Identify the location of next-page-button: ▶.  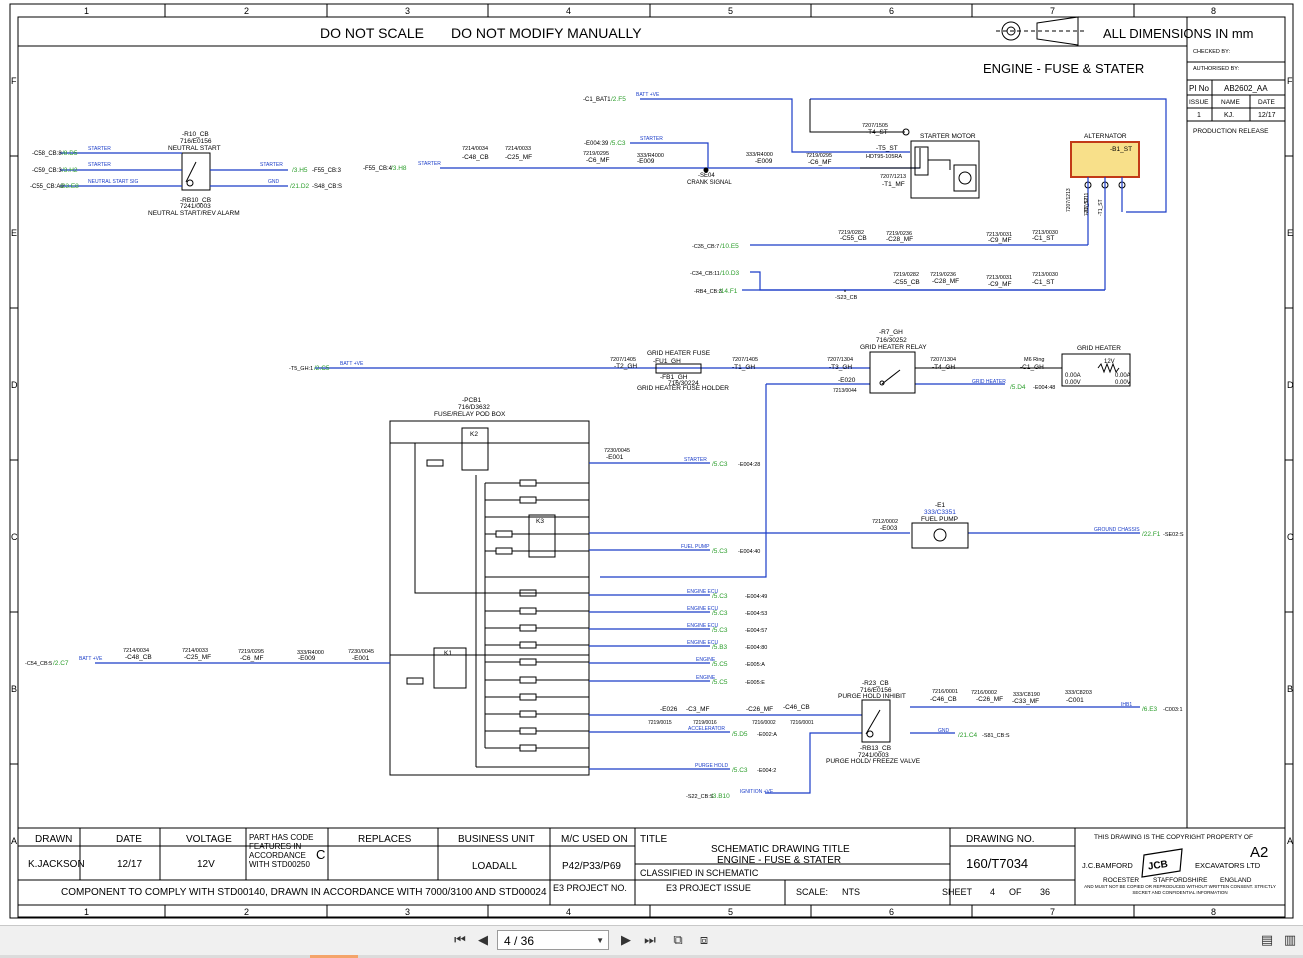
(626, 941).